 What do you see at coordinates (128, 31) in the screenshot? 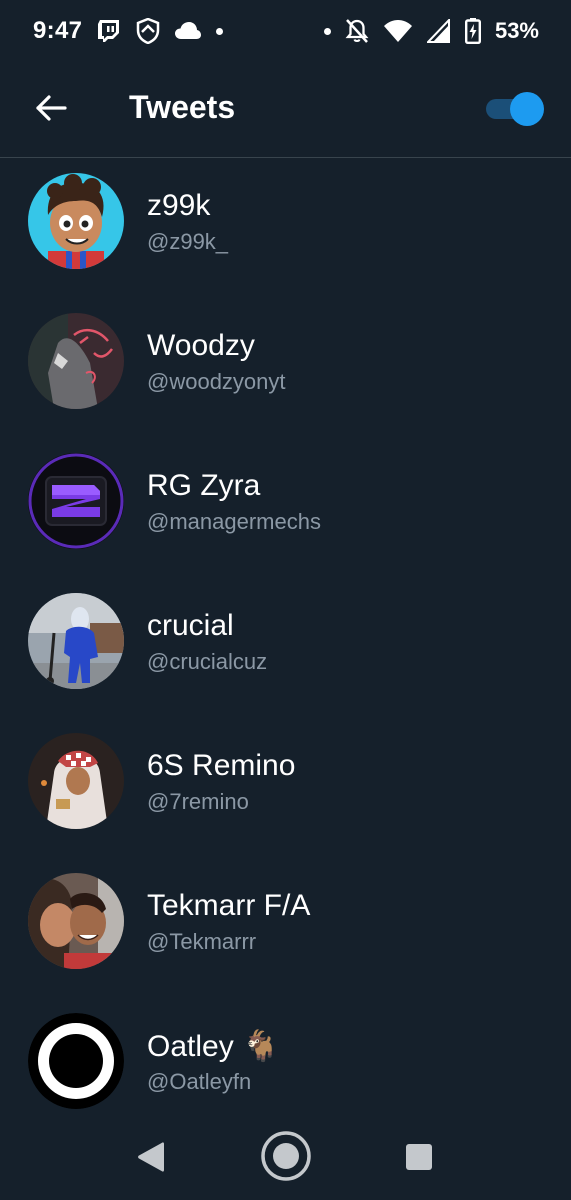
I see `status-bar-left: 9:47` at bounding box center [128, 31].